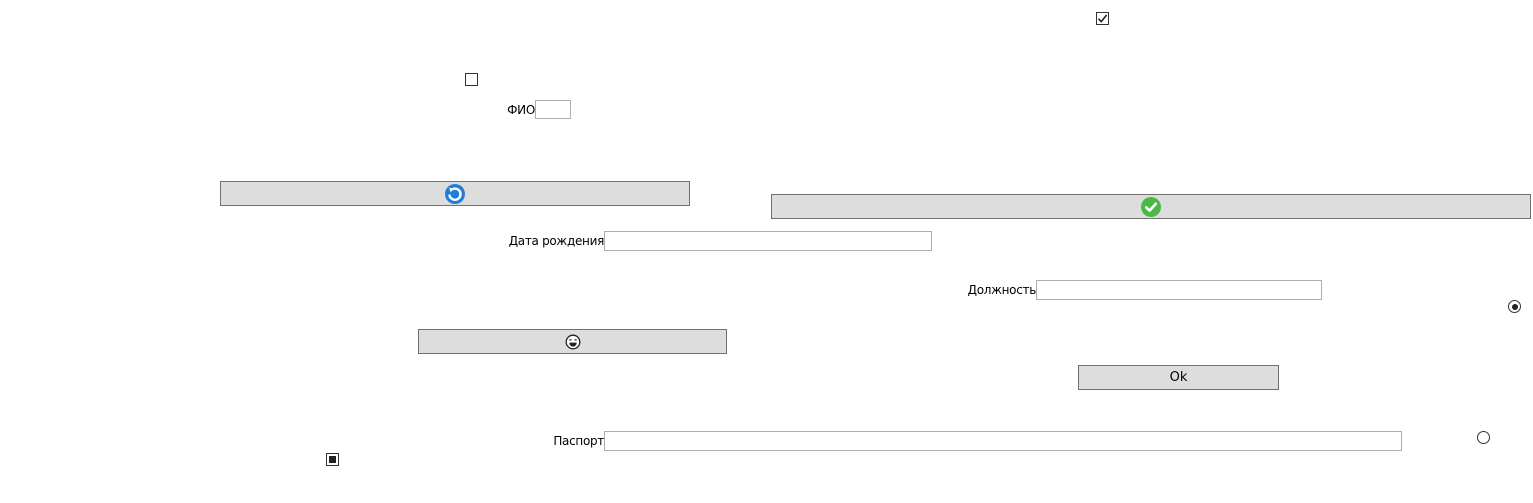 This screenshot has width=1533, height=503. I want to click on check-circle-icon, so click(1151, 206).